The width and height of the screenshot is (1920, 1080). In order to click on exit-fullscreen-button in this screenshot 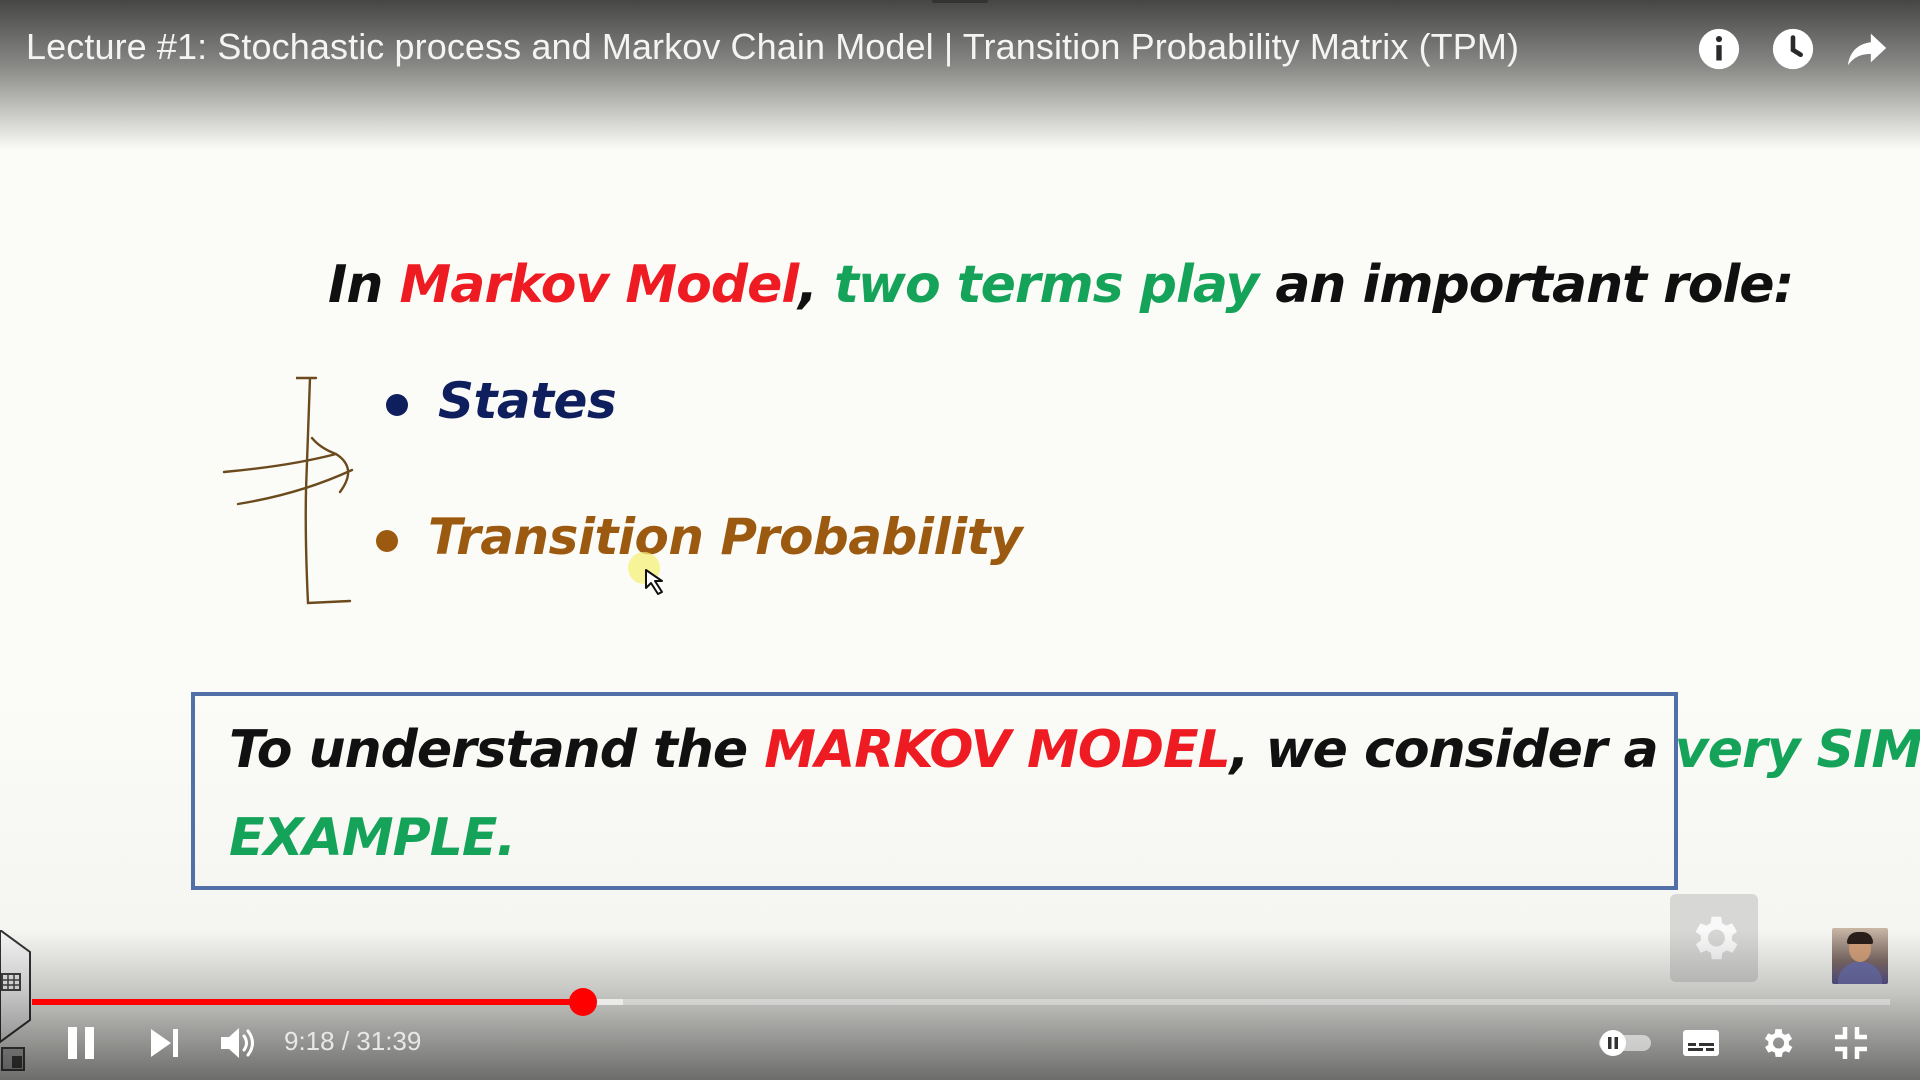, I will do `click(1851, 1043)`.